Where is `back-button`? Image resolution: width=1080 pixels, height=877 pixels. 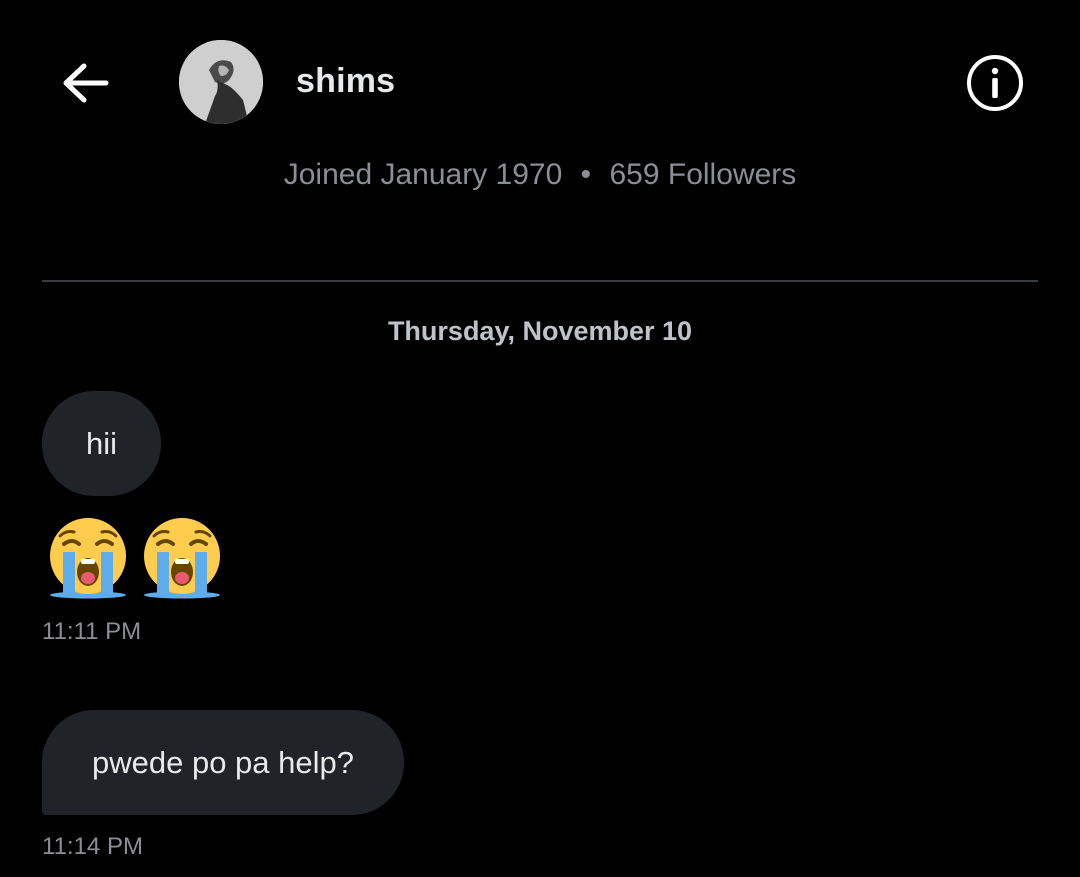
back-button is located at coordinates (85, 83).